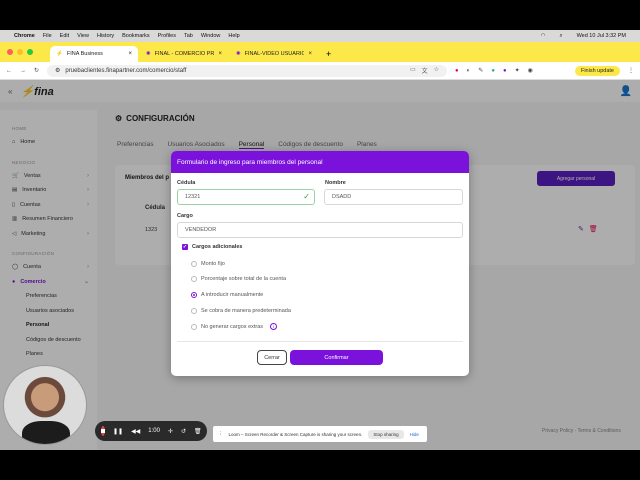  I want to click on tab-label: FINA Business, so click(84, 54).